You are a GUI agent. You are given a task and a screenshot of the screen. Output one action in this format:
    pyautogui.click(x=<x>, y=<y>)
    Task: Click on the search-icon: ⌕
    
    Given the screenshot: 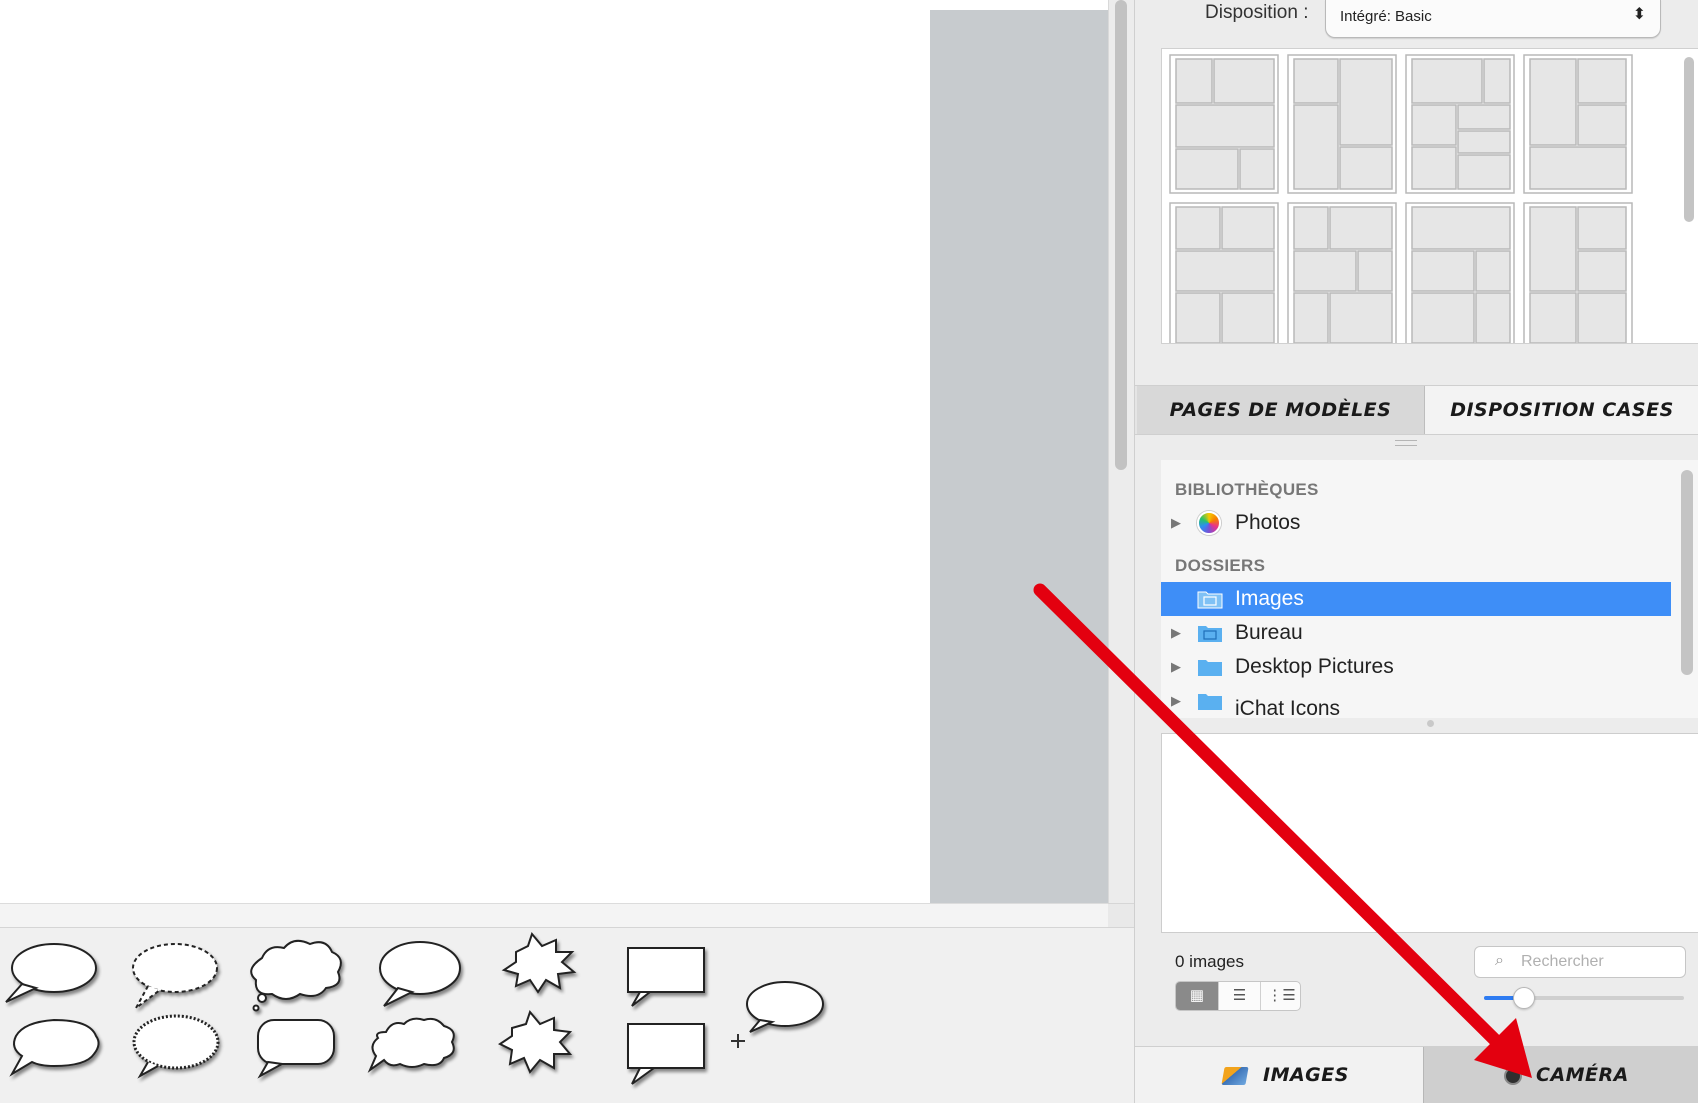 What is the action you would take?
    pyautogui.click(x=1499, y=960)
    